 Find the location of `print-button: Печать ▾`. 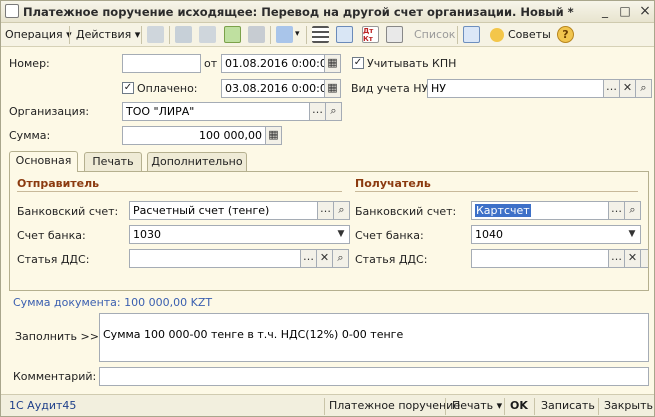

print-button: Печать ▾ is located at coordinates (477, 405).